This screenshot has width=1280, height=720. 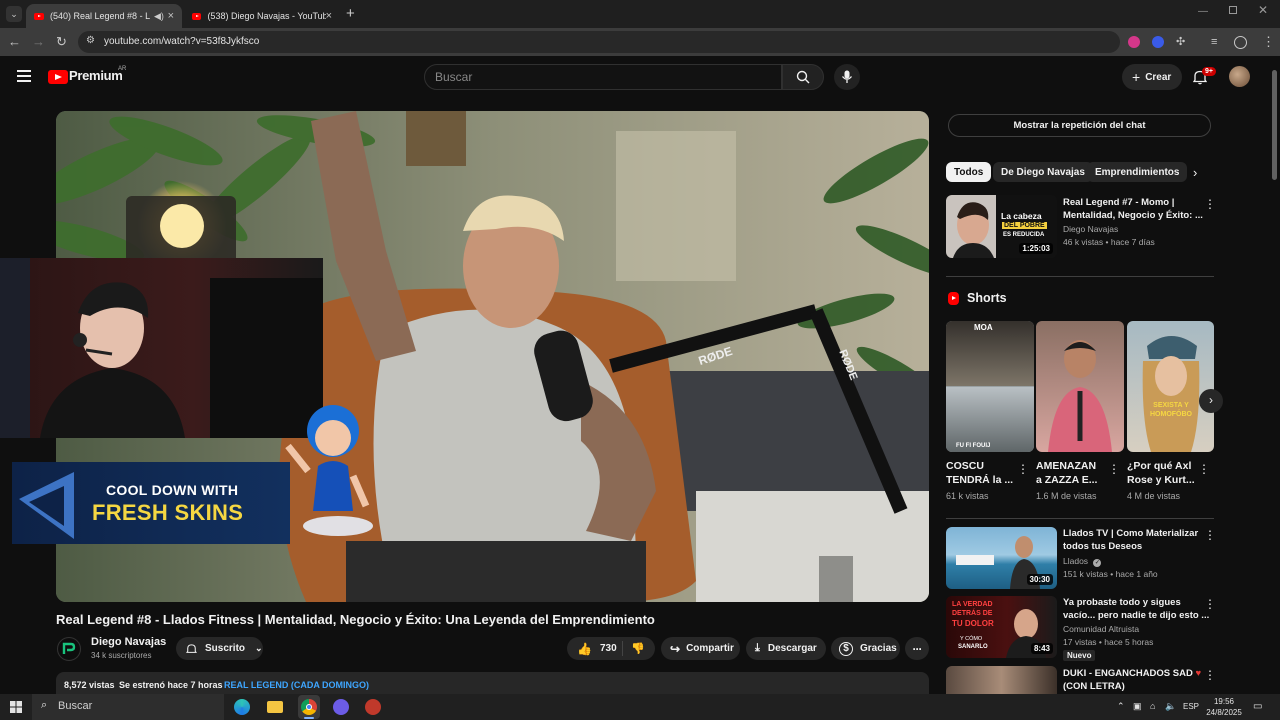 What do you see at coordinates (172, 490) in the screenshot?
I see `banner-line-1: COOL DOWN WITH` at bounding box center [172, 490].